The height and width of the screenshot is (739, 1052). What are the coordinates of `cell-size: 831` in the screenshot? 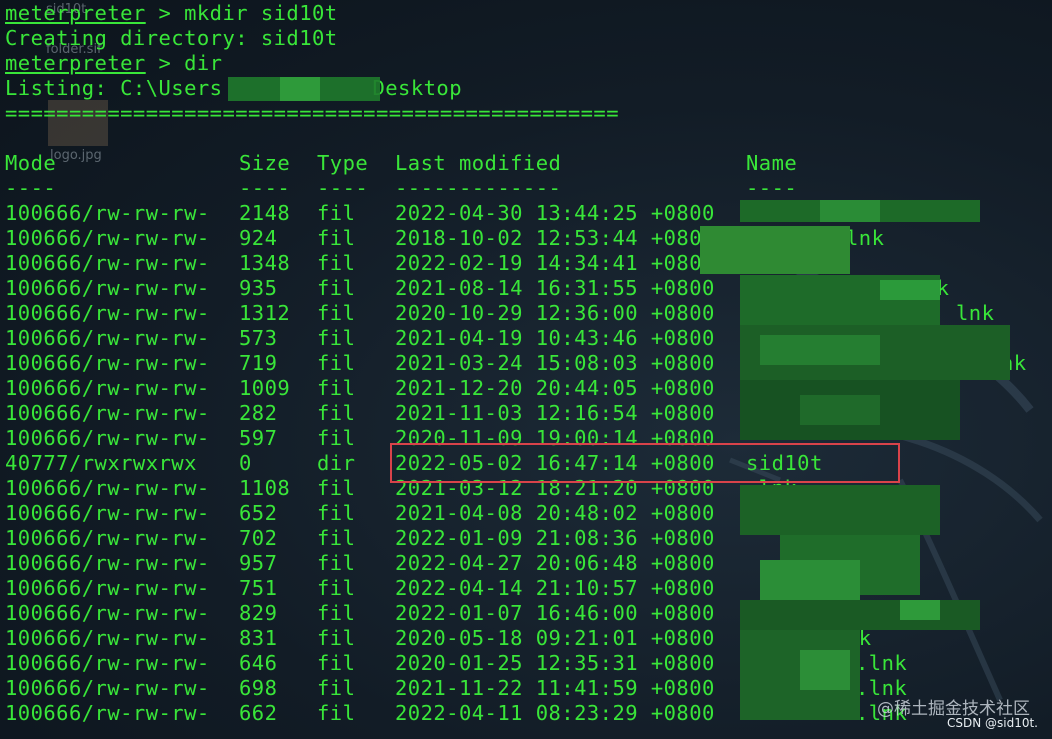 It's located at (258, 638).